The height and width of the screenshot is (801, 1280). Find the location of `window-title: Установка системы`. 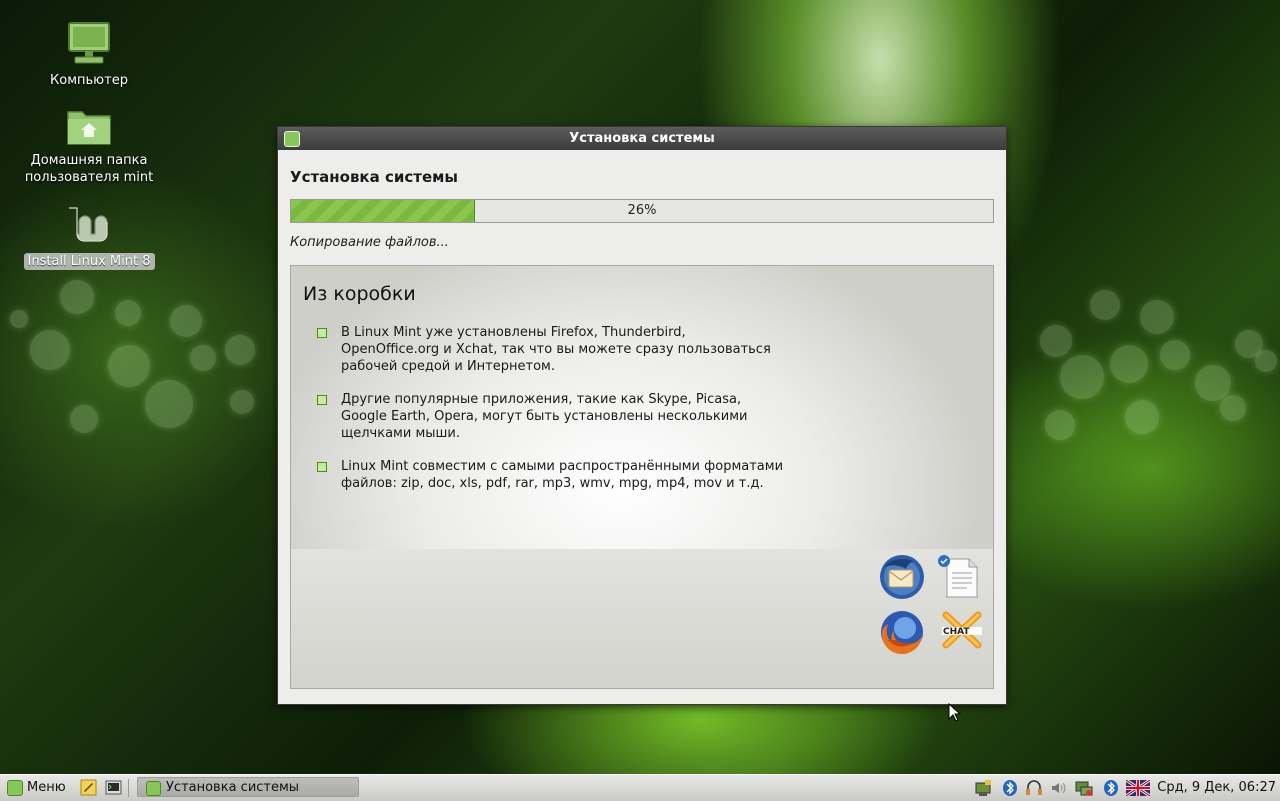

window-title: Установка системы is located at coordinates (642, 138).